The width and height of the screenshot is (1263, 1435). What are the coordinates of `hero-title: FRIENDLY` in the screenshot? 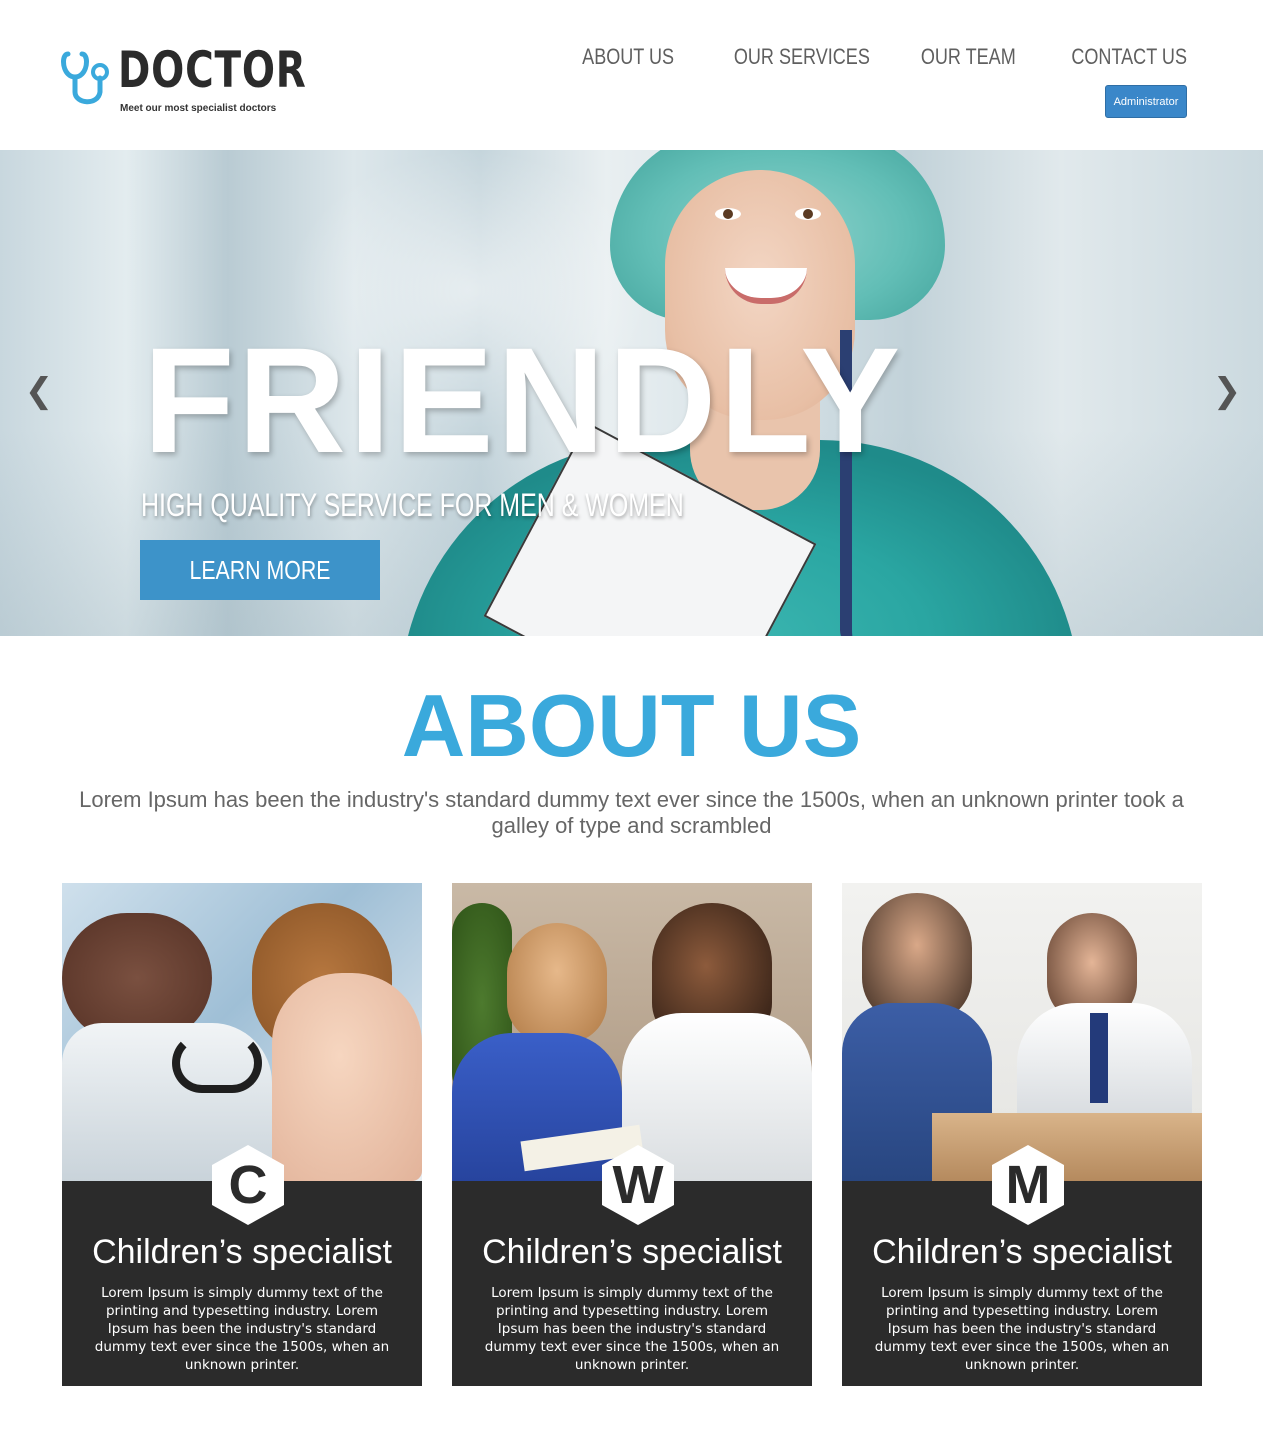 It's located at (523, 400).